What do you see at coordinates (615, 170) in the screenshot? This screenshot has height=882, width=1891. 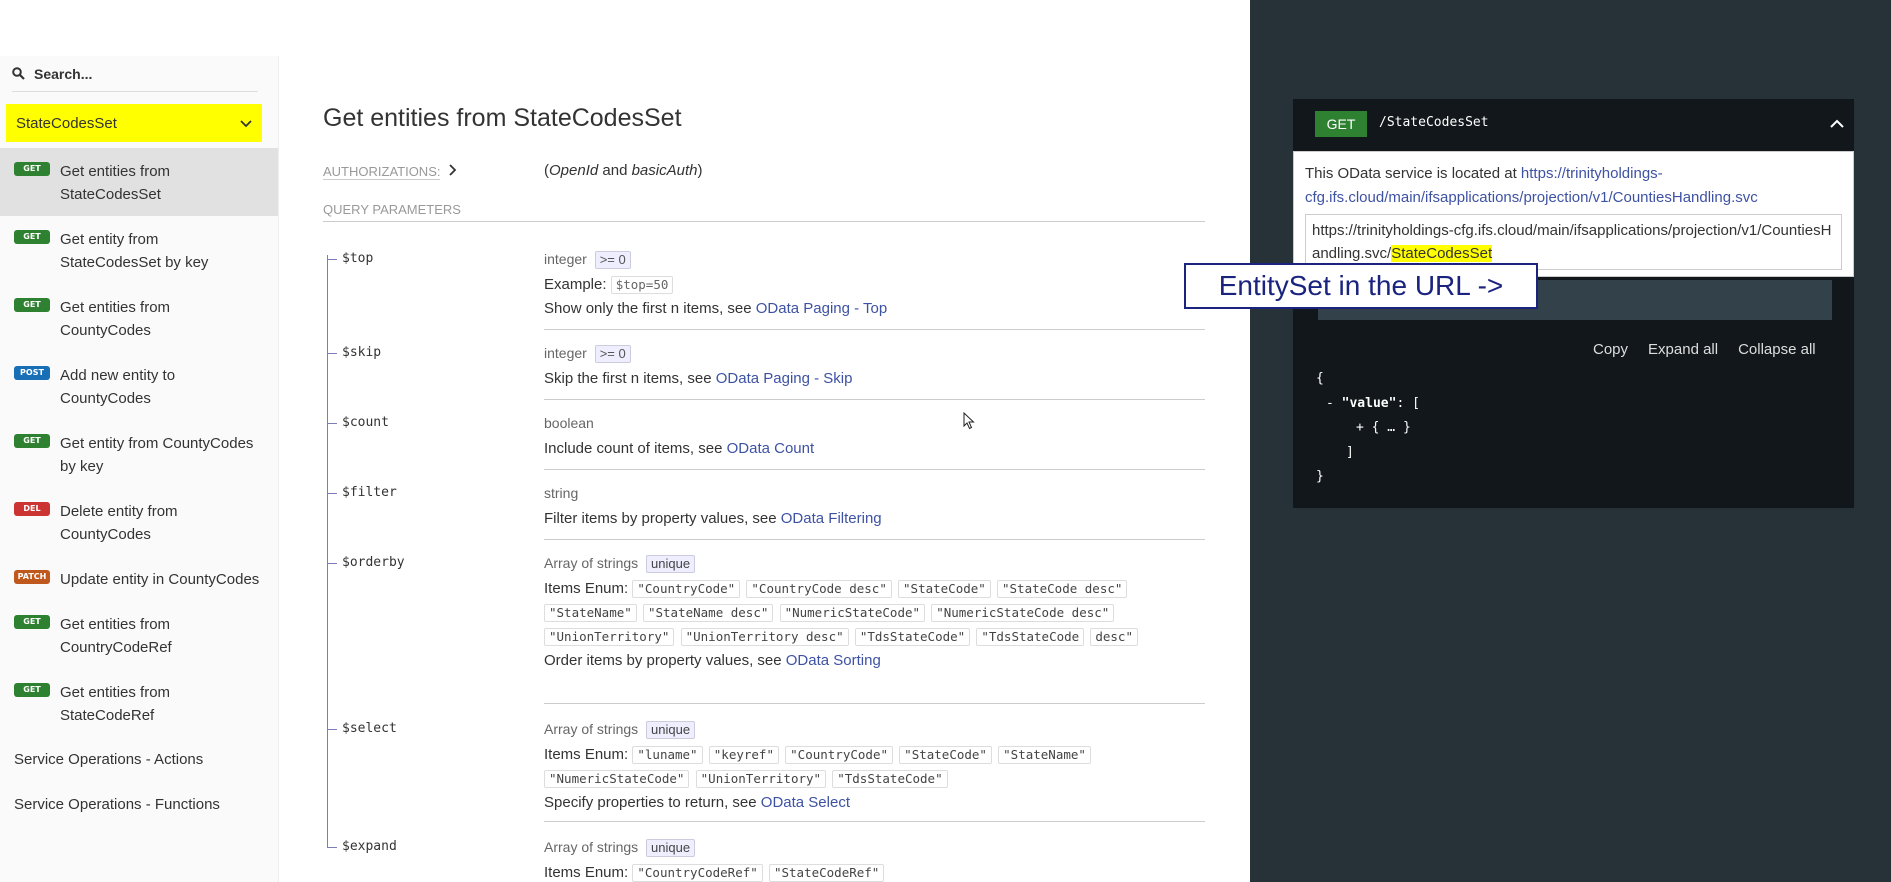 I see `auth-and: and` at bounding box center [615, 170].